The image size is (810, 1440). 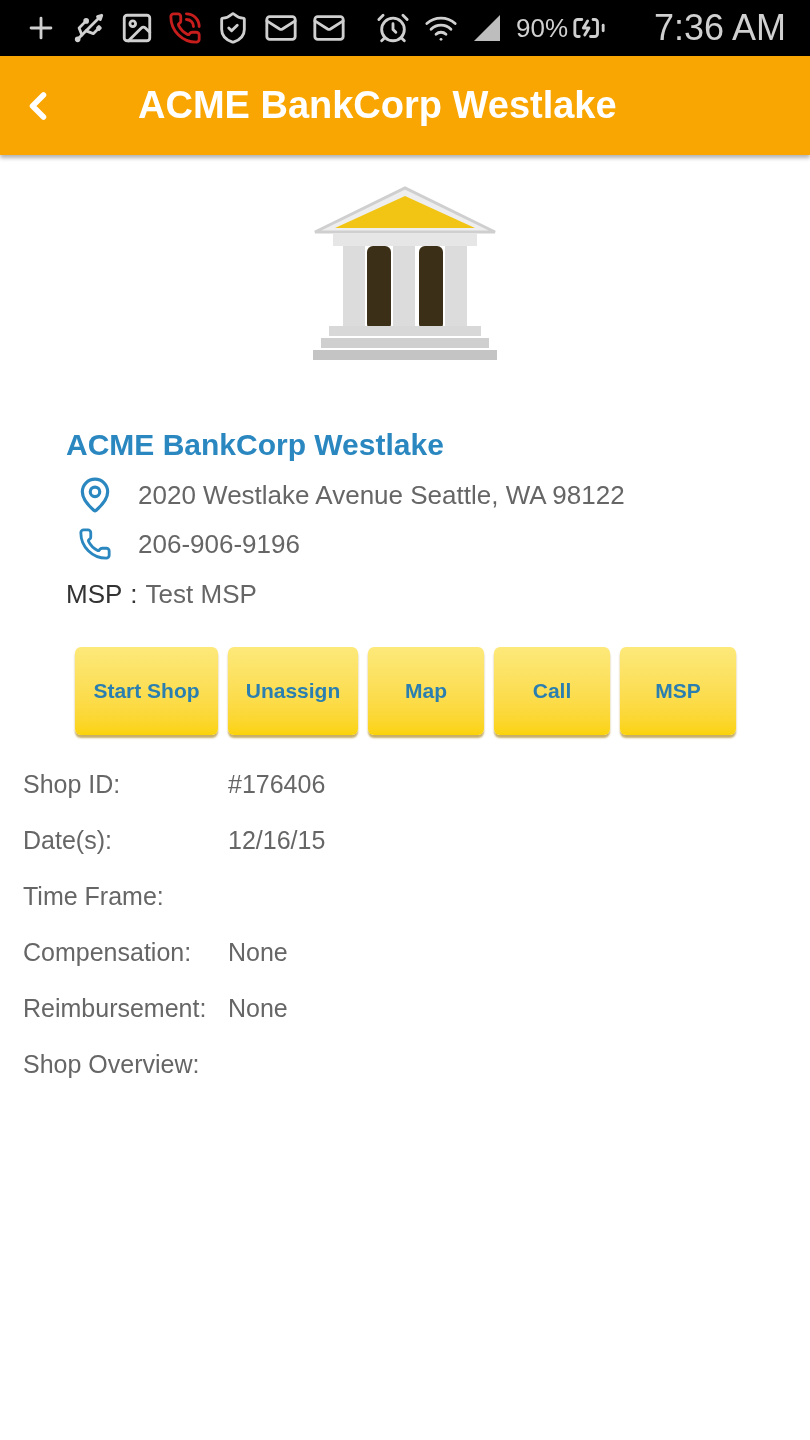 What do you see at coordinates (487, 28) in the screenshot?
I see `signal-icon` at bounding box center [487, 28].